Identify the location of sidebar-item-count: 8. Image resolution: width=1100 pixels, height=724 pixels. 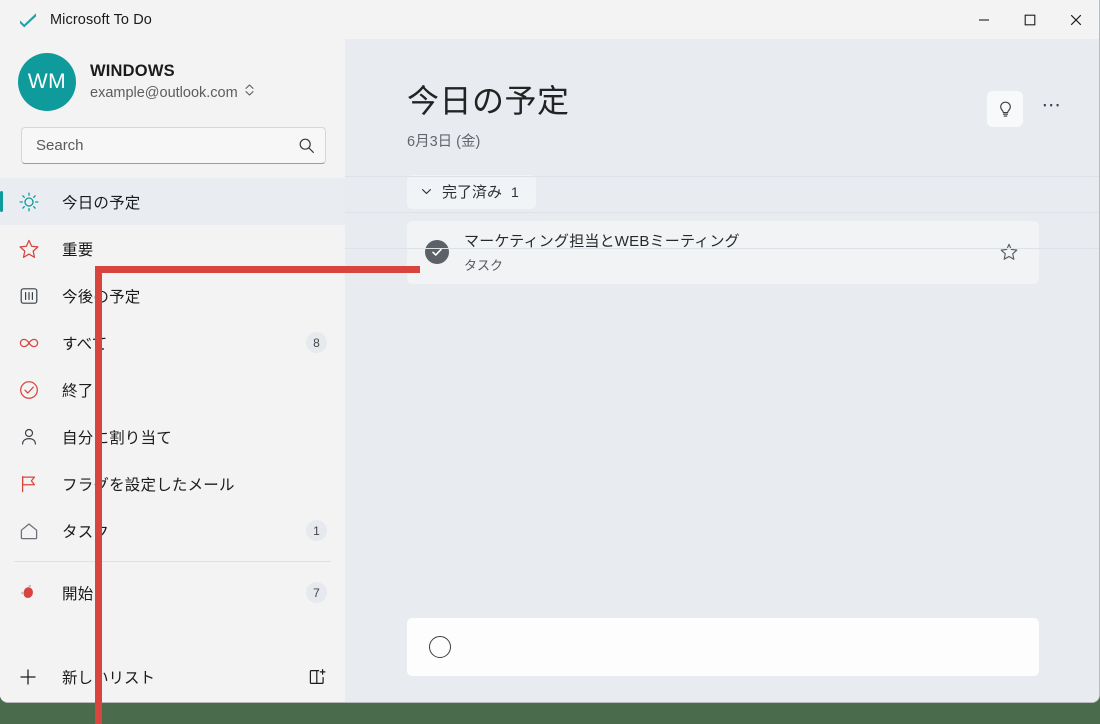
(316, 342).